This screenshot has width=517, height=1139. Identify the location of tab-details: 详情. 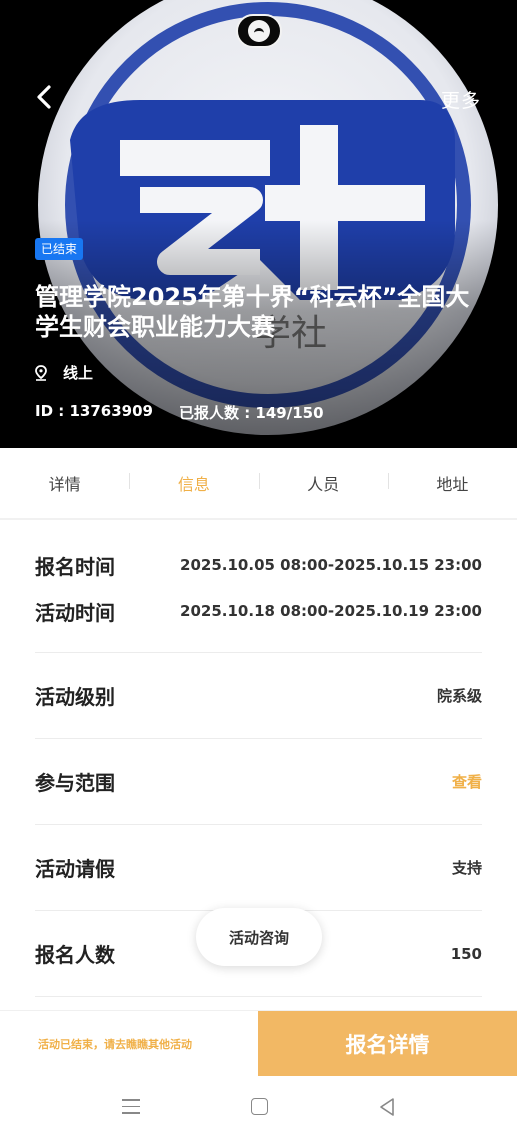
(64, 483).